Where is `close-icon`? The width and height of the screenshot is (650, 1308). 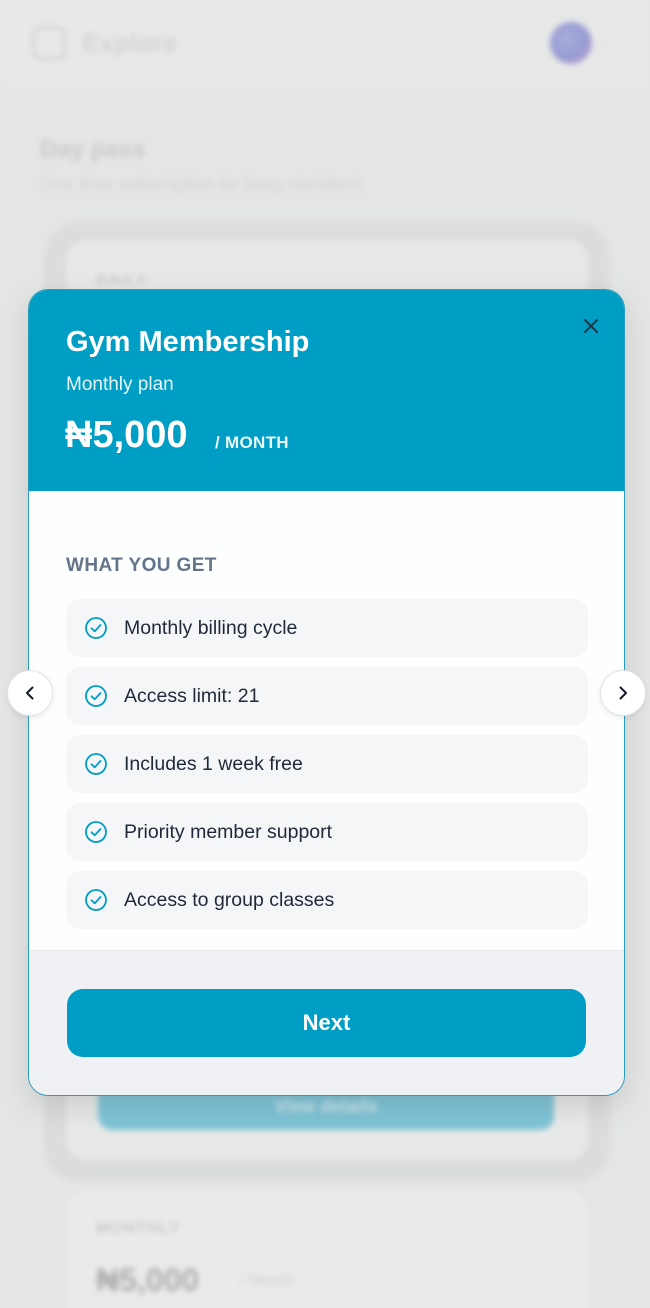
close-icon is located at coordinates (591, 326).